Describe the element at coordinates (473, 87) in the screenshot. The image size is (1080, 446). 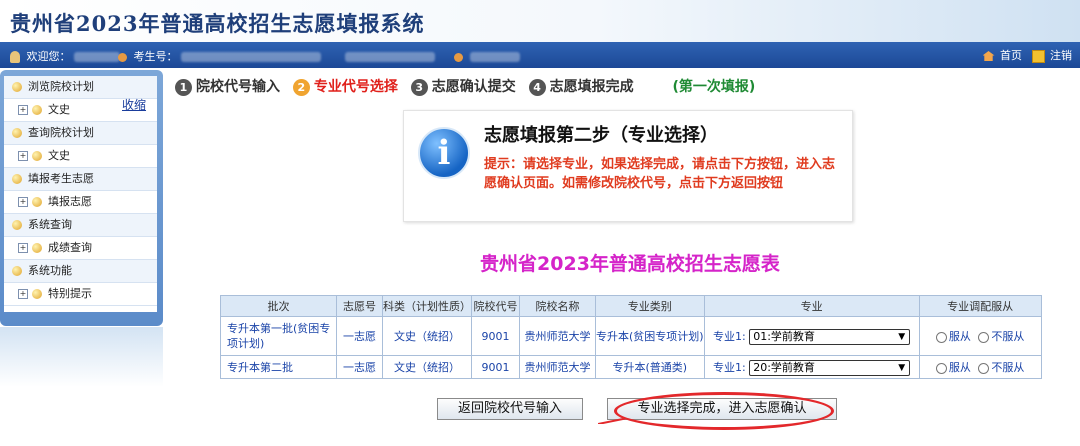
I see `step-label: 志愿确认提交` at that location.